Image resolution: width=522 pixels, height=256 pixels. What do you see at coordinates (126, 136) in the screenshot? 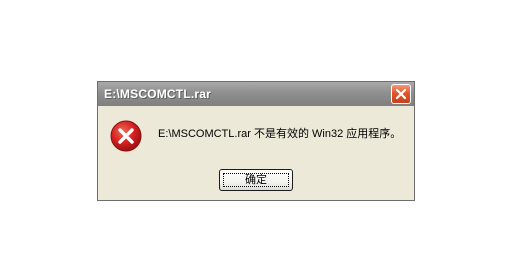
I see `error-icon` at bounding box center [126, 136].